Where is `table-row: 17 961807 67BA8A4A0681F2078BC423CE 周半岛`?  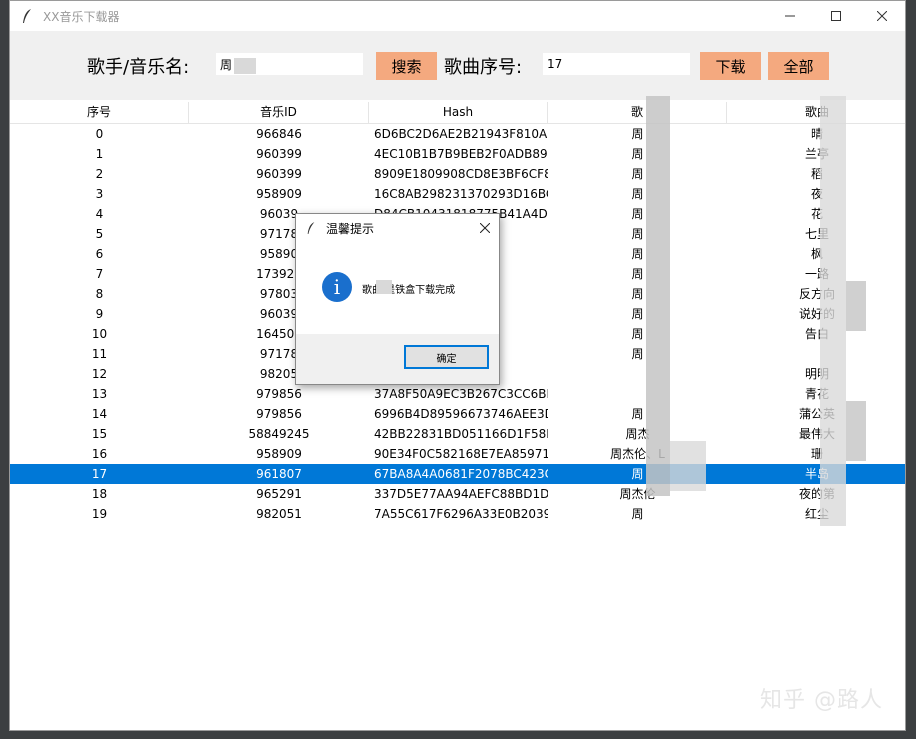 table-row: 17 961807 67BA8A4A0681F2078BC423CE 周半岛 is located at coordinates (457, 474).